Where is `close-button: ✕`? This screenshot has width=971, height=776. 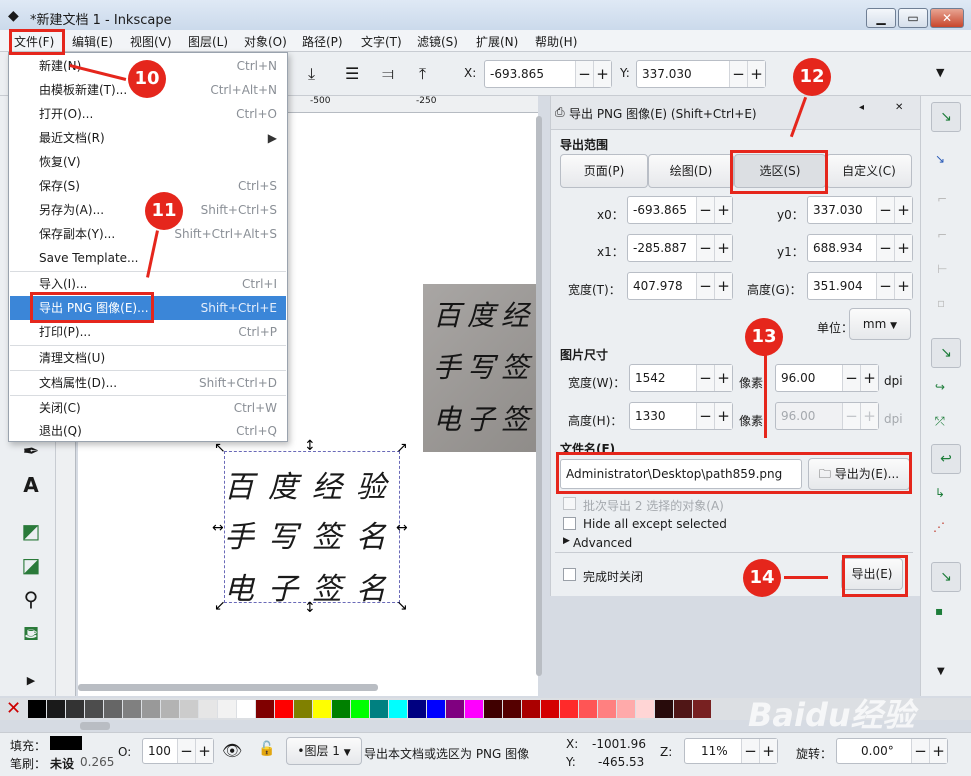
close-button: ✕ is located at coordinates (947, 18).